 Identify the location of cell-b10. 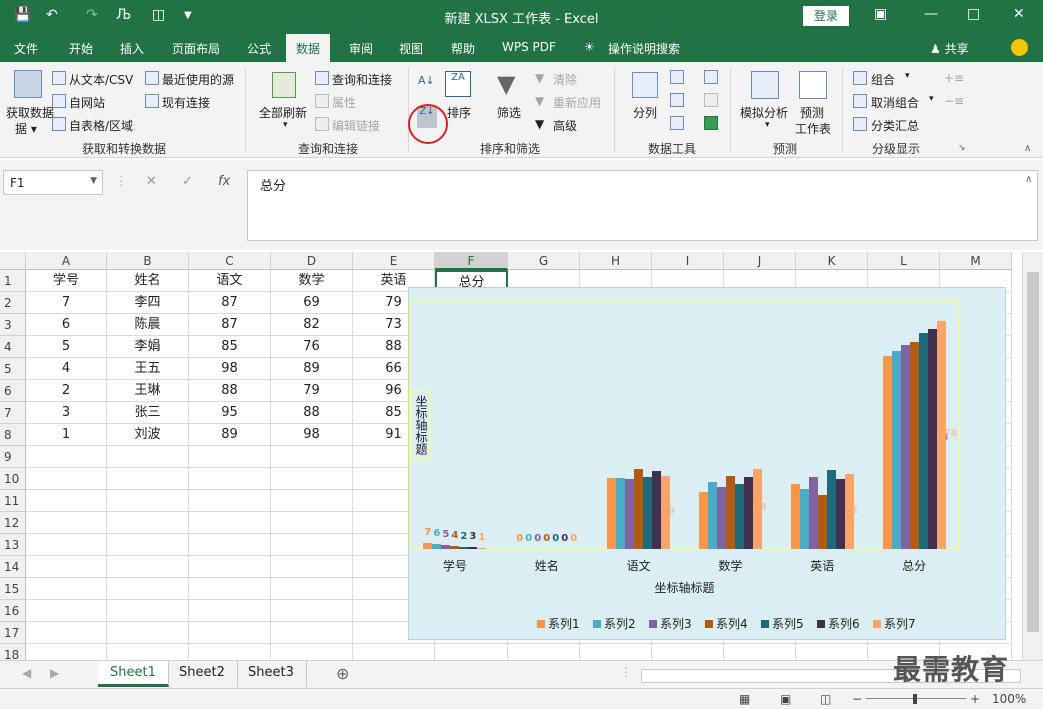
(148, 479).